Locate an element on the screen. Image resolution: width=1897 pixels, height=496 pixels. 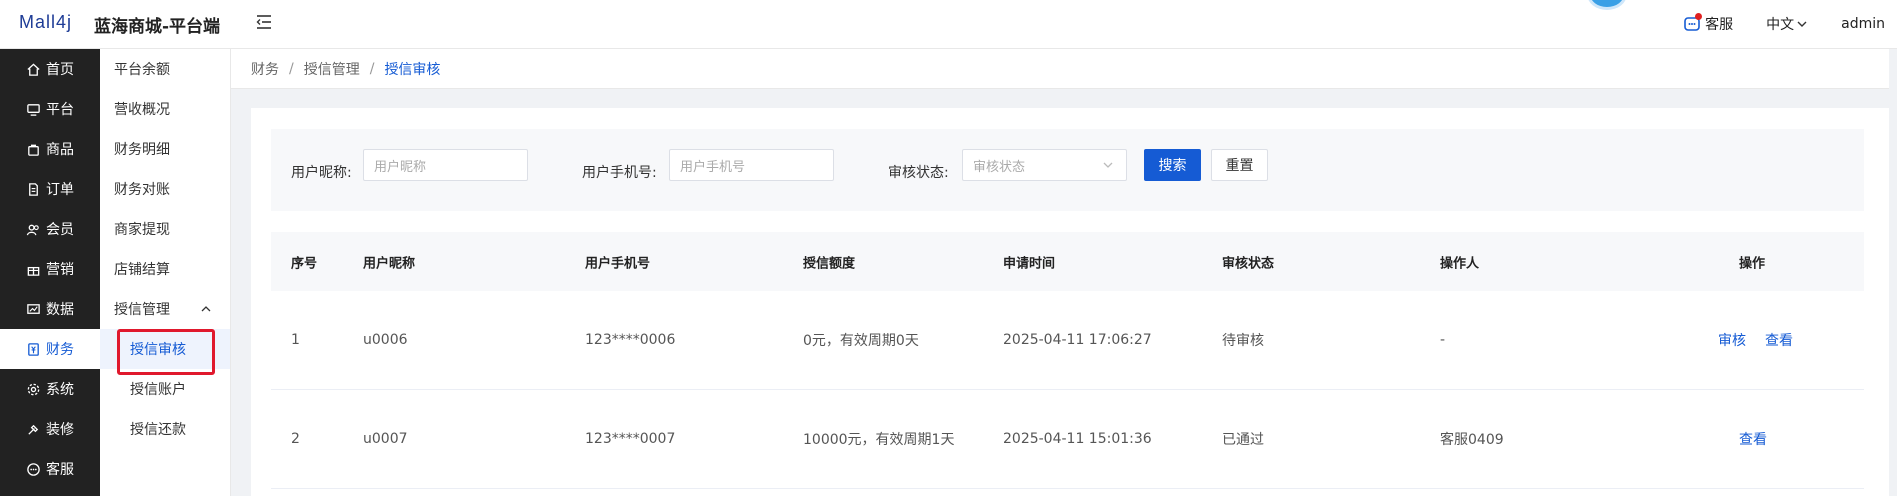
submenu-item-8: 授信账户 is located at coordinates (165, 389).